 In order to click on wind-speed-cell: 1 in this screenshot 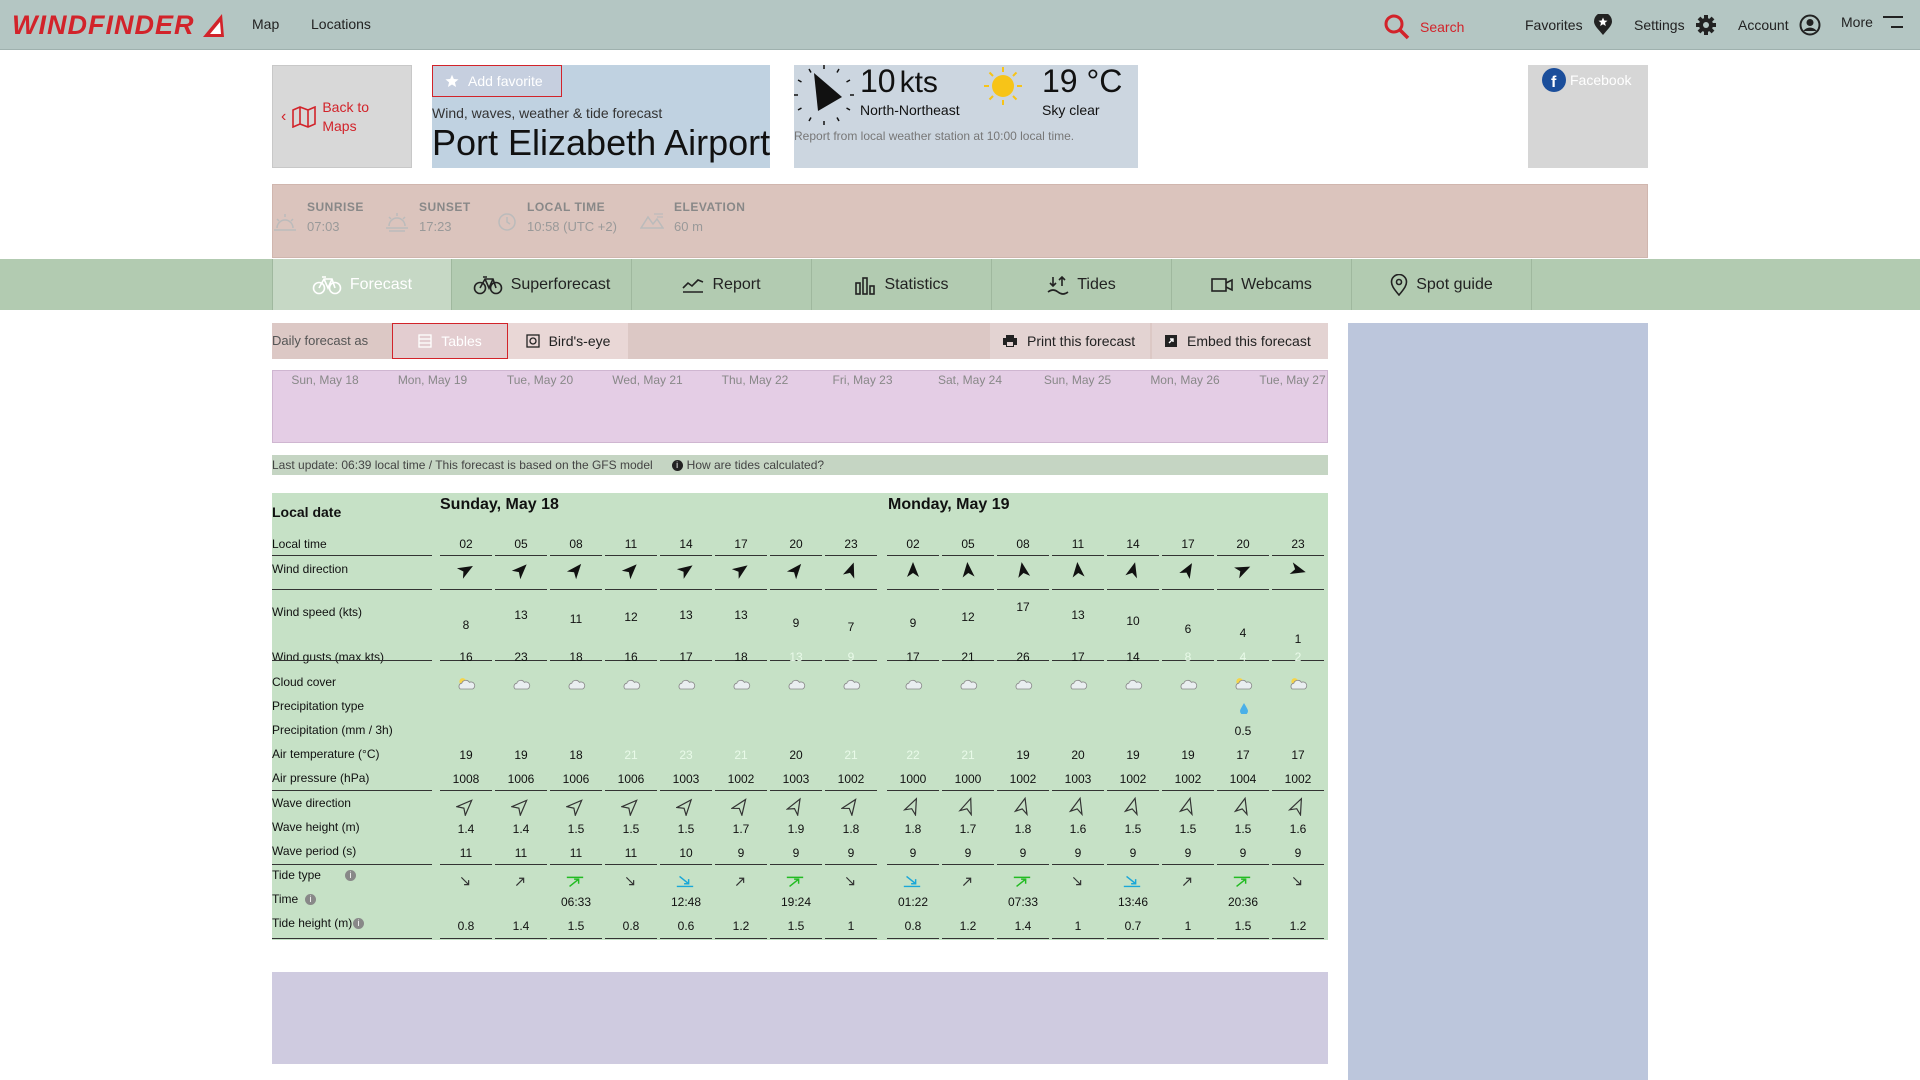, I will do `click(1298, 639)`.